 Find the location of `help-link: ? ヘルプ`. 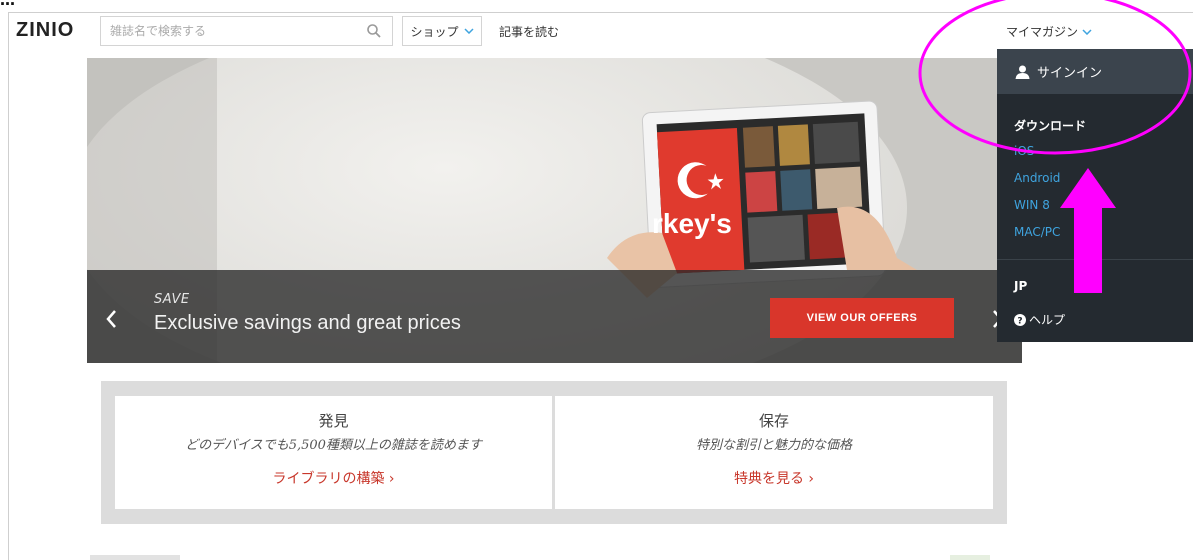

help-link: ? ヘルプ is located at coordinates (1039, 319).